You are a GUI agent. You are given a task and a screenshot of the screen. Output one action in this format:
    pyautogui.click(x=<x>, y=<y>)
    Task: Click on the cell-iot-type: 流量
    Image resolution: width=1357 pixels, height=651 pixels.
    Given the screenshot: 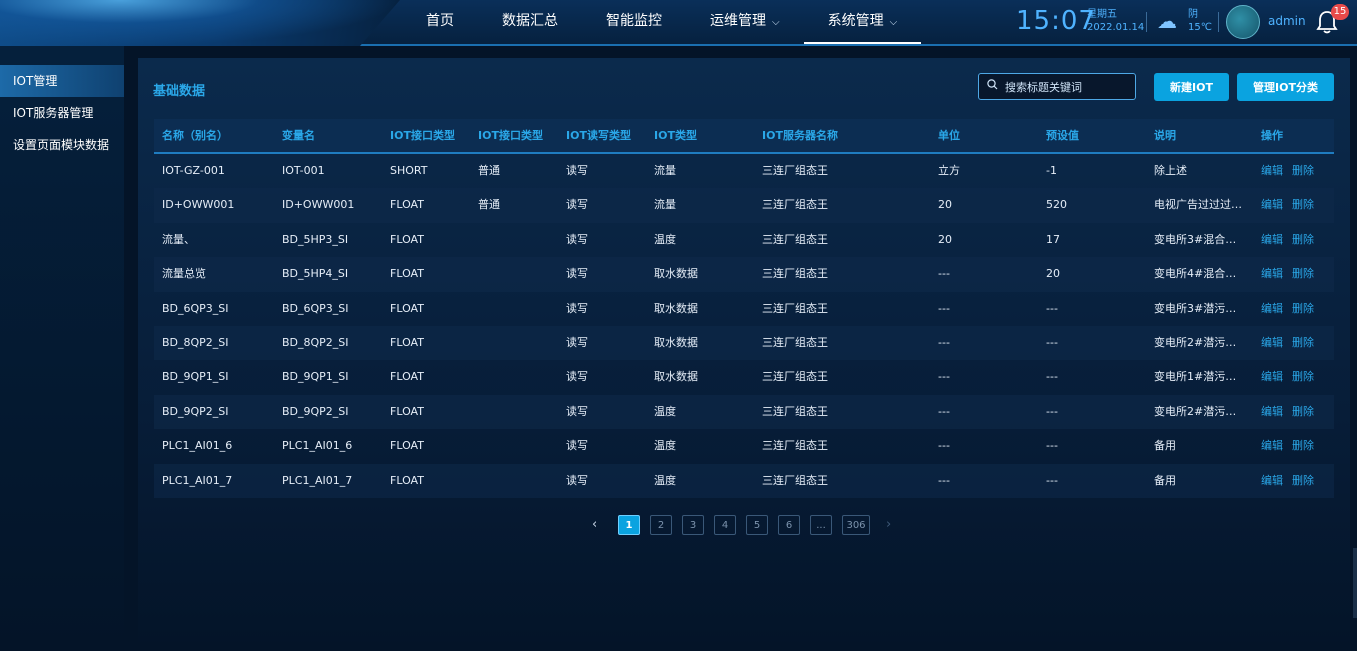 What is the action you would take?
    pyautogui.click(x=665, y=205)
    